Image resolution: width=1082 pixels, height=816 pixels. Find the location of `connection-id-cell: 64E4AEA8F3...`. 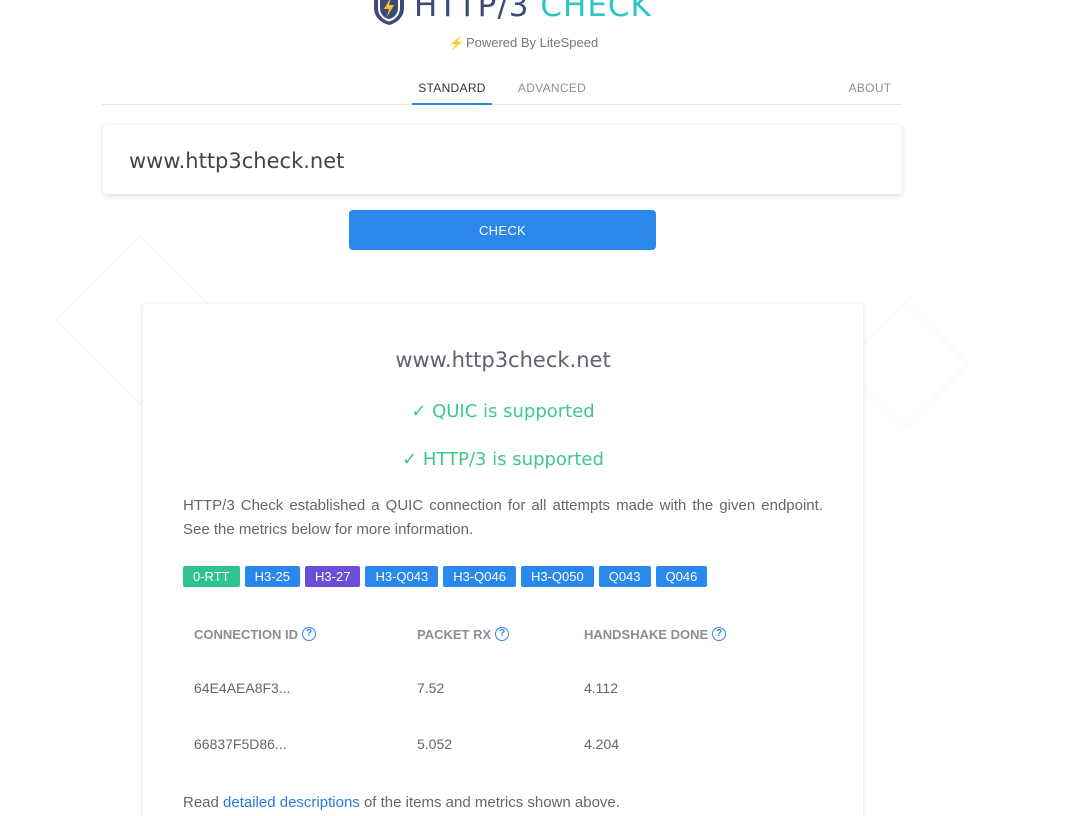

connection-id-cell: 64E4AEA8F3... is located at coordinates (242, 688).